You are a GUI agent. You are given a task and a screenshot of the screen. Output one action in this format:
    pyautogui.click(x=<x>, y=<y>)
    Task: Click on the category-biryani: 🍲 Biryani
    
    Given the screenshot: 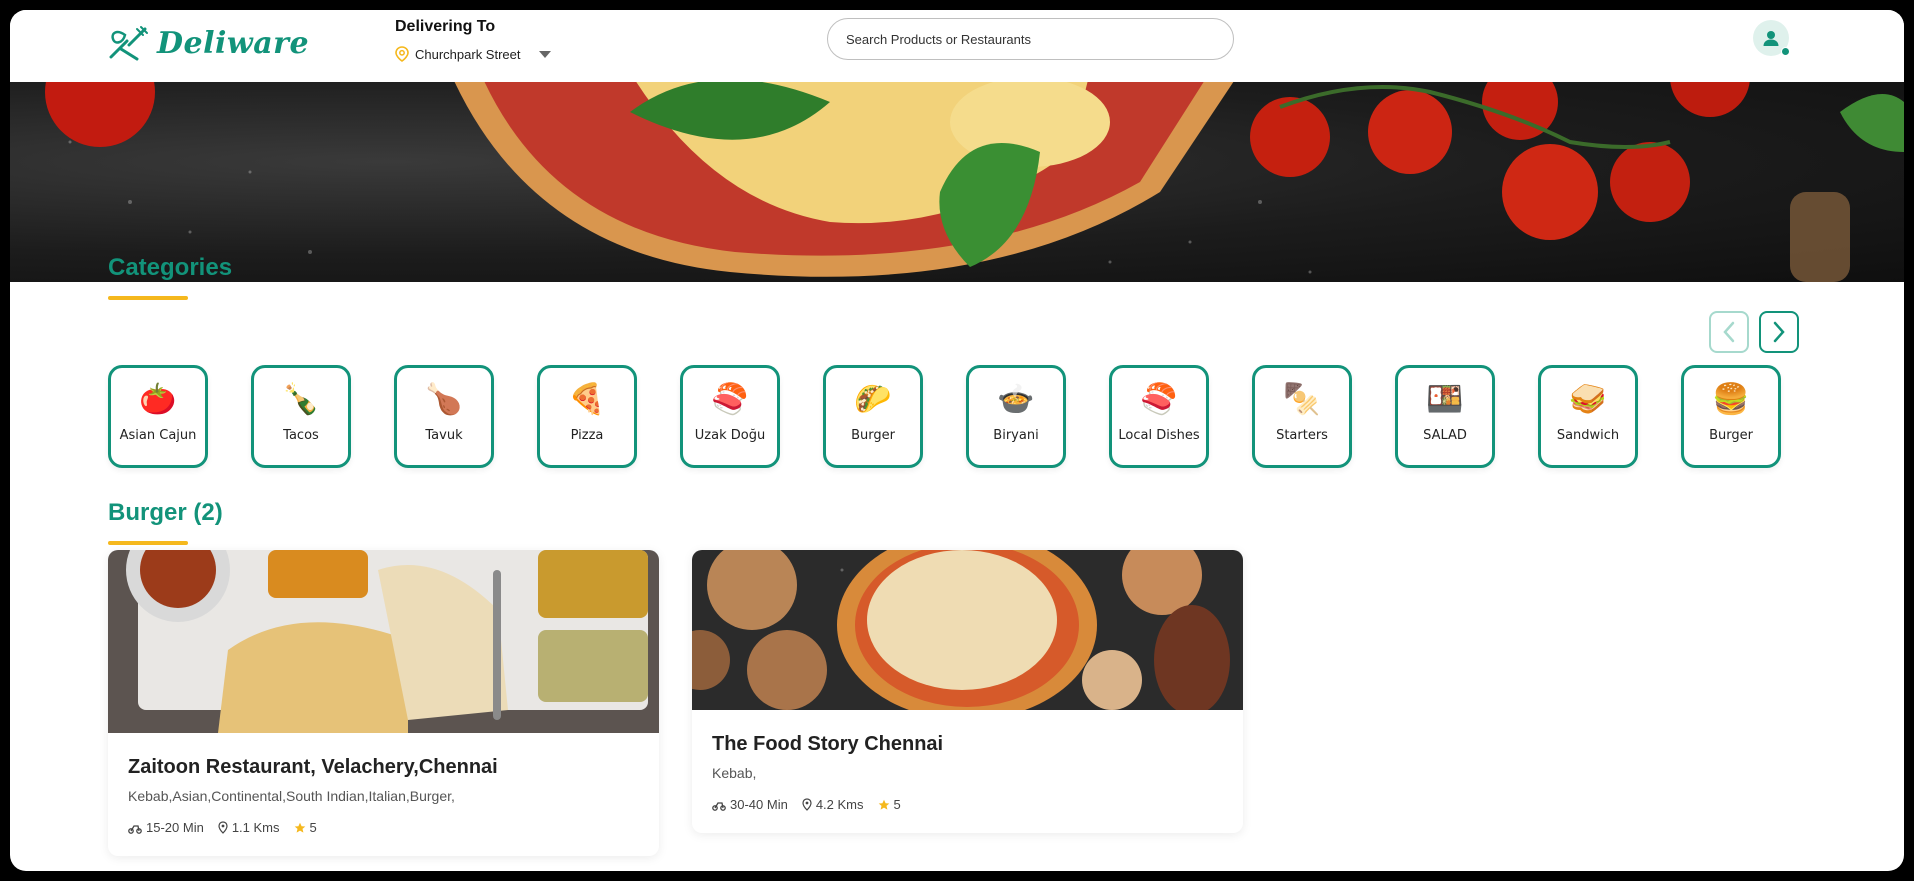 What is the action you would take?
    pyautogui.click(x=1016, y=416)
    